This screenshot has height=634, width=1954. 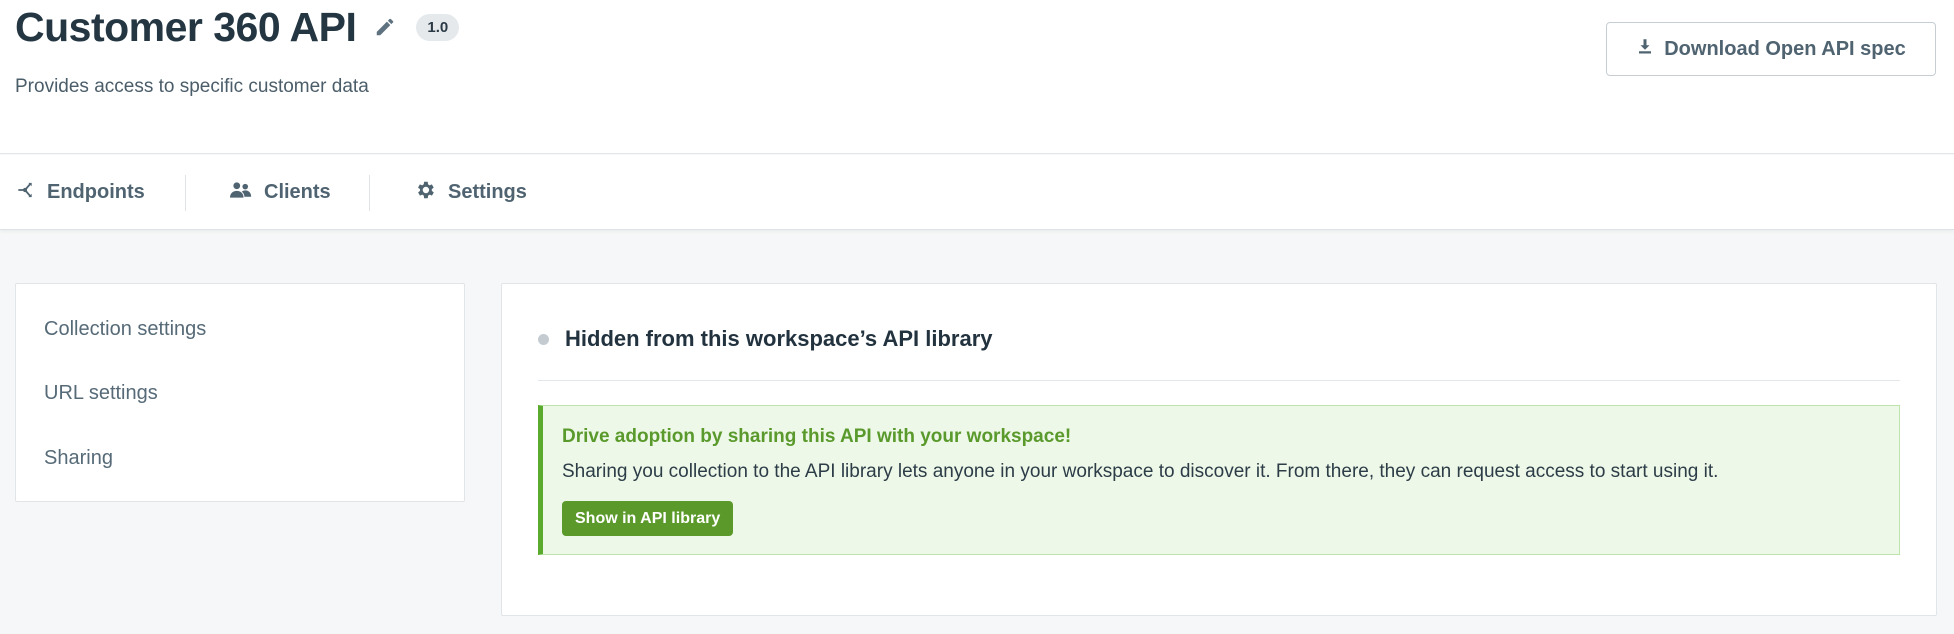 What do you see at coordinates (1219, 380) in the screenshot?
I see `divider` at bounding box center [1219, 380].